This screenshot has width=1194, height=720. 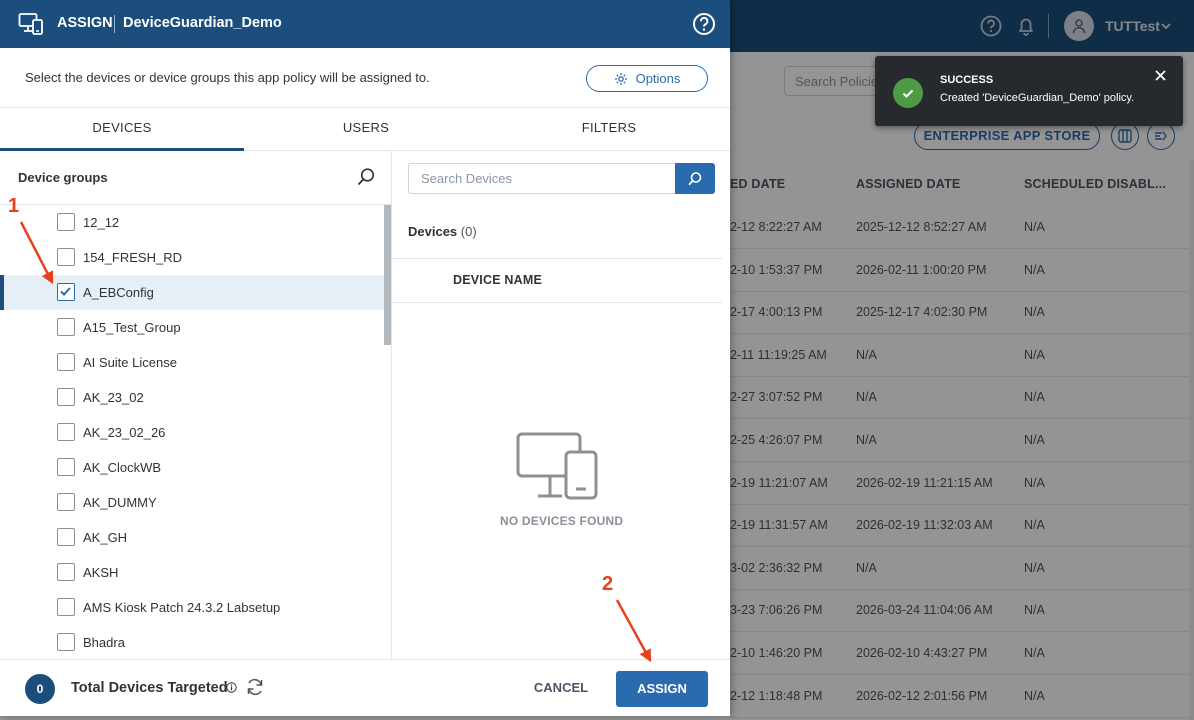 I want to click on gear-icon, so click(x=620, y=78).